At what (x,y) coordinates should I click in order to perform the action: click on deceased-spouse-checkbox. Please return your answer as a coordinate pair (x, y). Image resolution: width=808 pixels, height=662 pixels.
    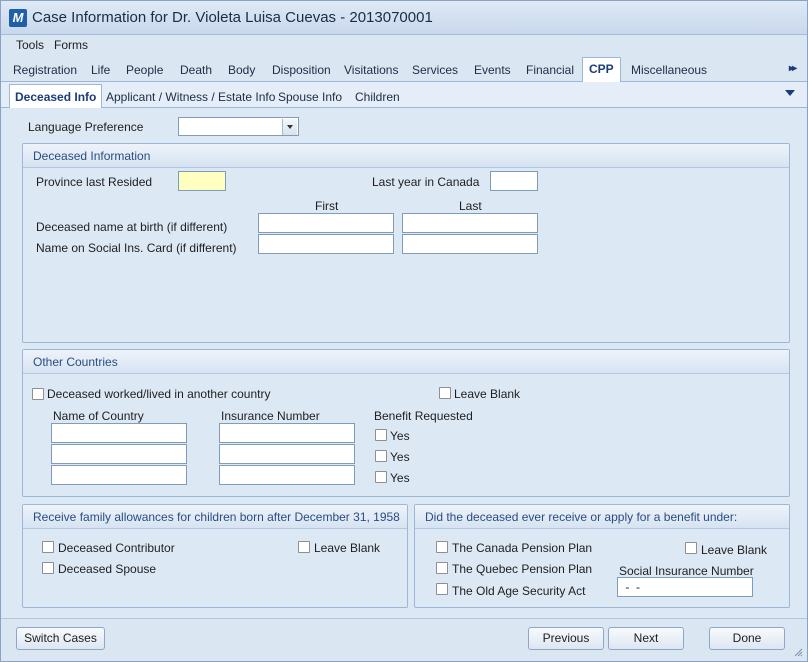
    Looking at the image, I should click on (48, 568).